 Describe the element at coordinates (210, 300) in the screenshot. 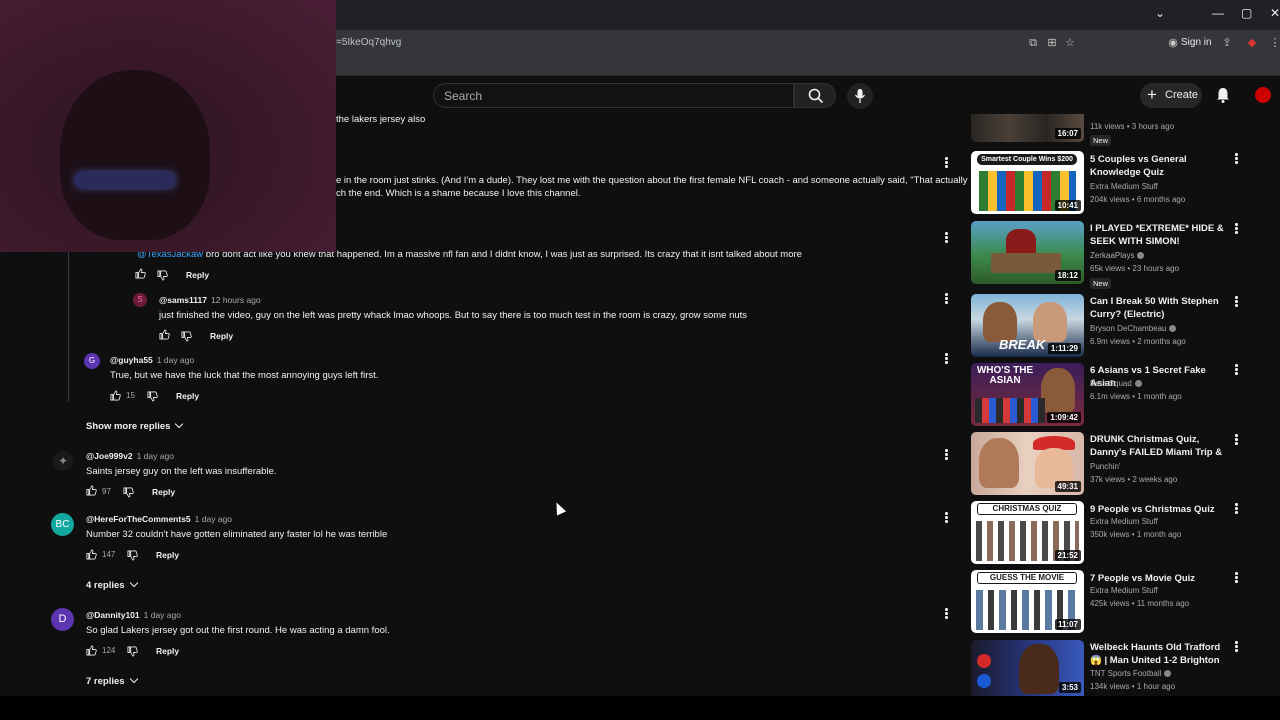

I see `comment-author: @sams1117 12 hours ago` at that location.